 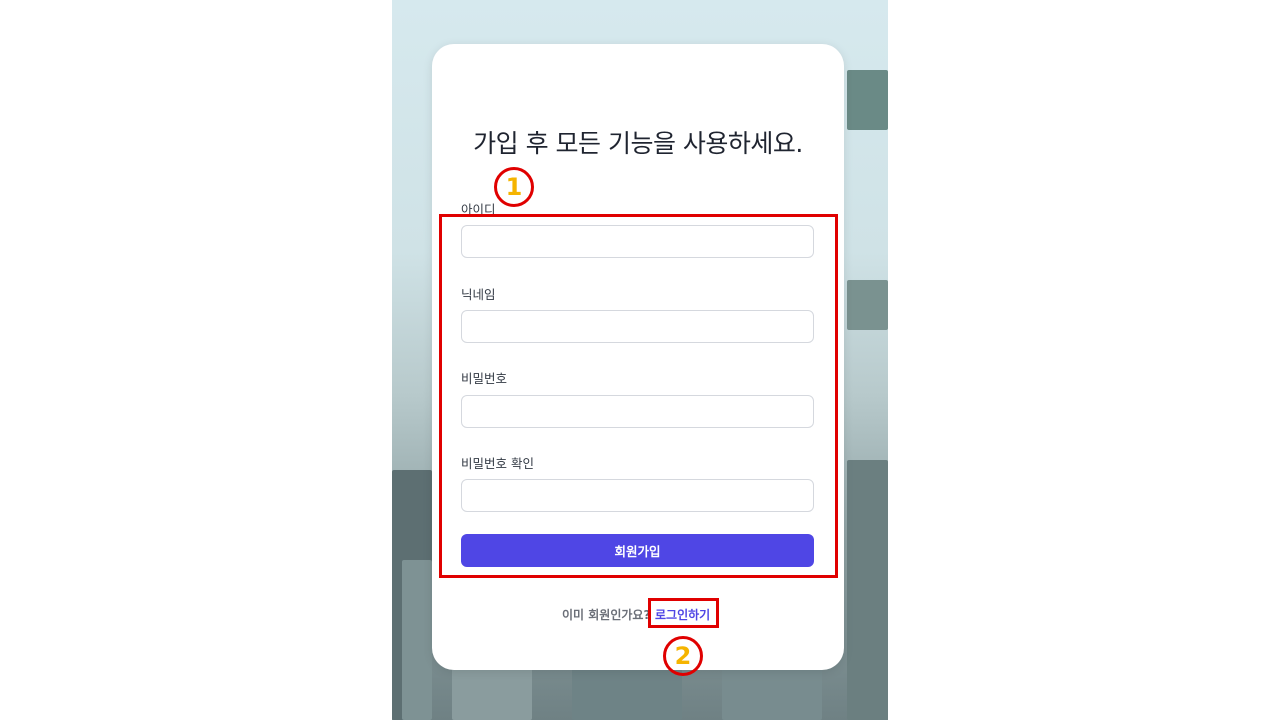 What do you see at coordinates (606, 615) in the screenshot?
I see `already-member-text: 이미 회원인가요?` at bounding box center [606, 615].